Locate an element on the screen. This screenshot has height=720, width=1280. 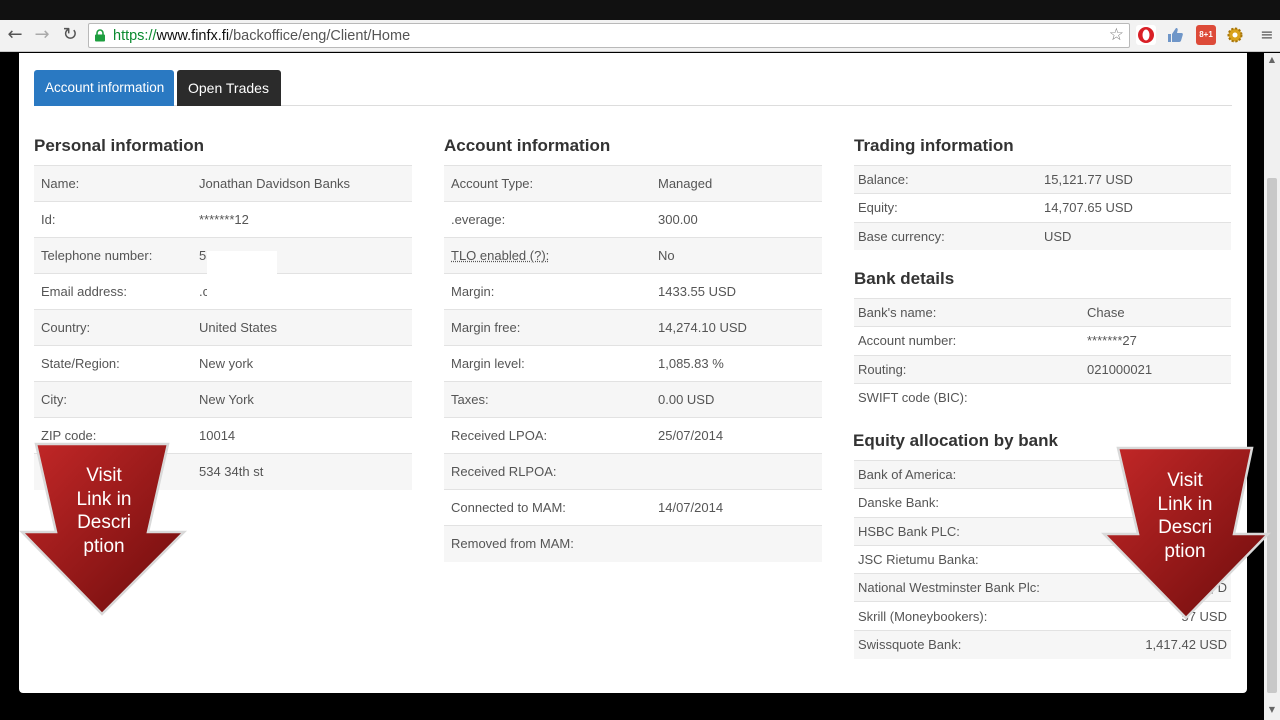
account-information-title: Account information is located at coordinates (527, 145).